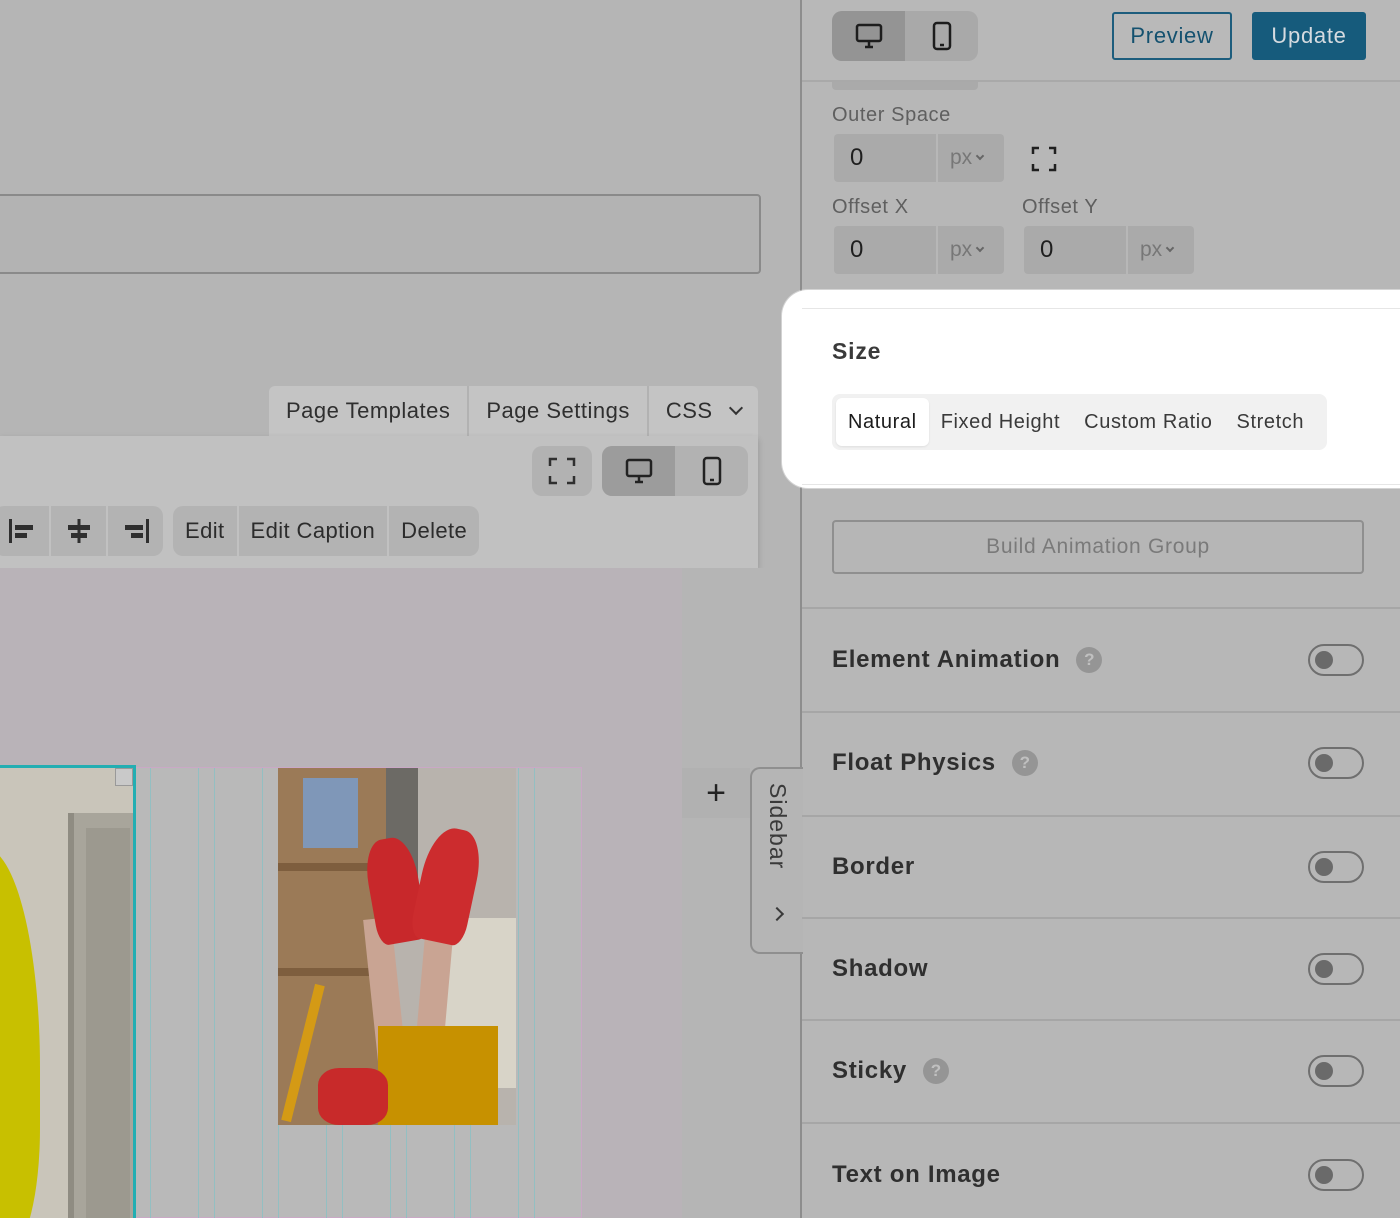  What do you see at coordinates (1060, 207) in the screenshot?
I see `offset-y-label: Offset Y` at bounding box center [1060, 207].